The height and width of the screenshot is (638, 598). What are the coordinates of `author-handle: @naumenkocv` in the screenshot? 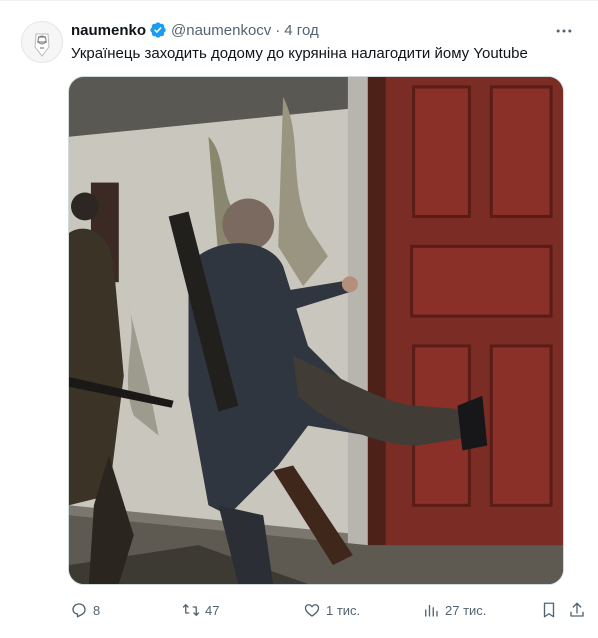 It's located at (221, 30).